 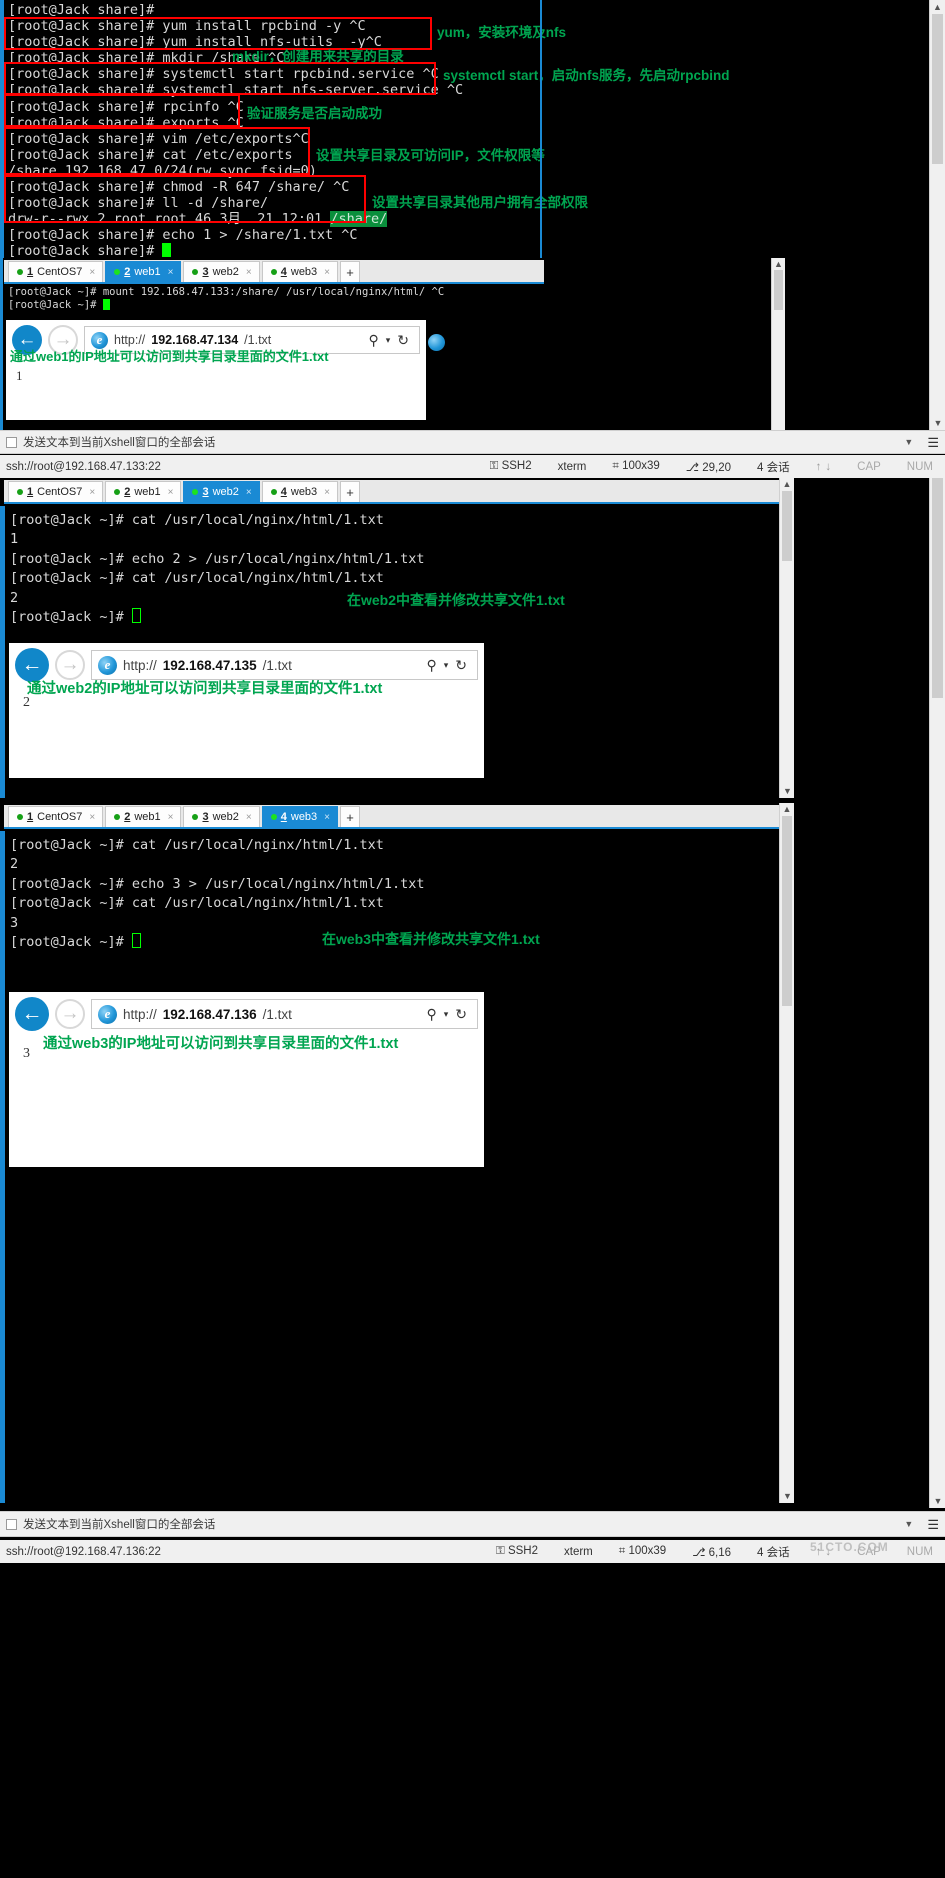 I want to click on send-text-bar-middle: 发送文本到当前Xshell窗口的全部会话 ▼ ☰, so click(x=472, y=442).